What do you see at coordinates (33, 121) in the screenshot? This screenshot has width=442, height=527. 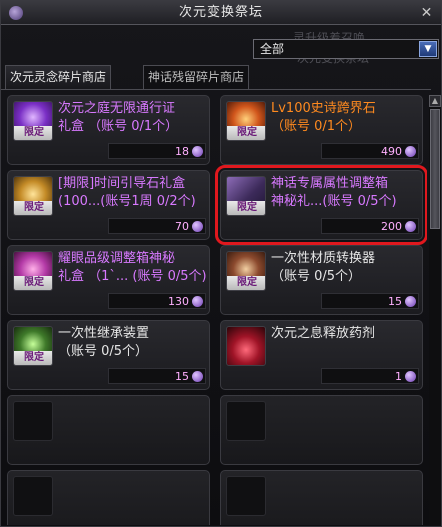 I see `purple-orb-icon: 限定` at bounding box center [33, 121].